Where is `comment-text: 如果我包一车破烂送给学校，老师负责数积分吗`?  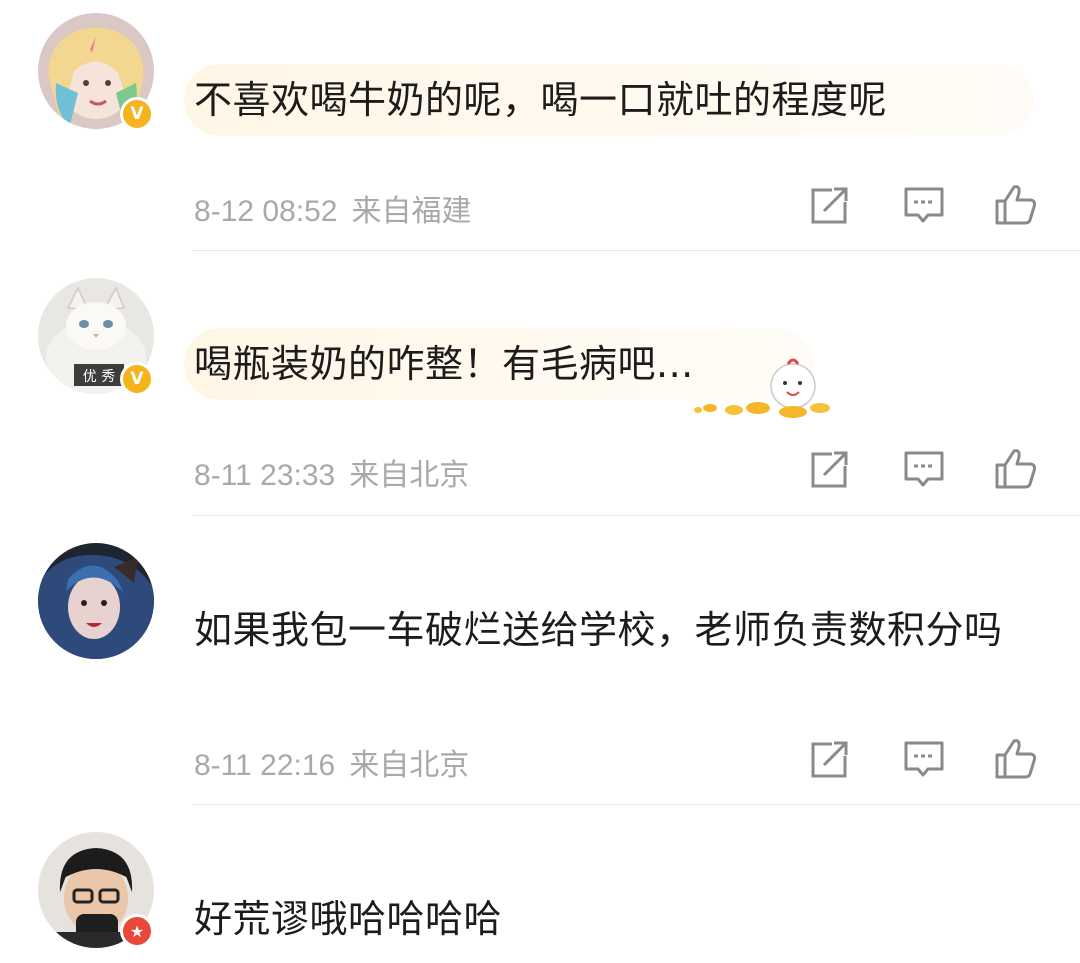
comment-text: 如果我包一车破烂送给学校，老师负责数积分吗 is located at coordinates (619, 630).